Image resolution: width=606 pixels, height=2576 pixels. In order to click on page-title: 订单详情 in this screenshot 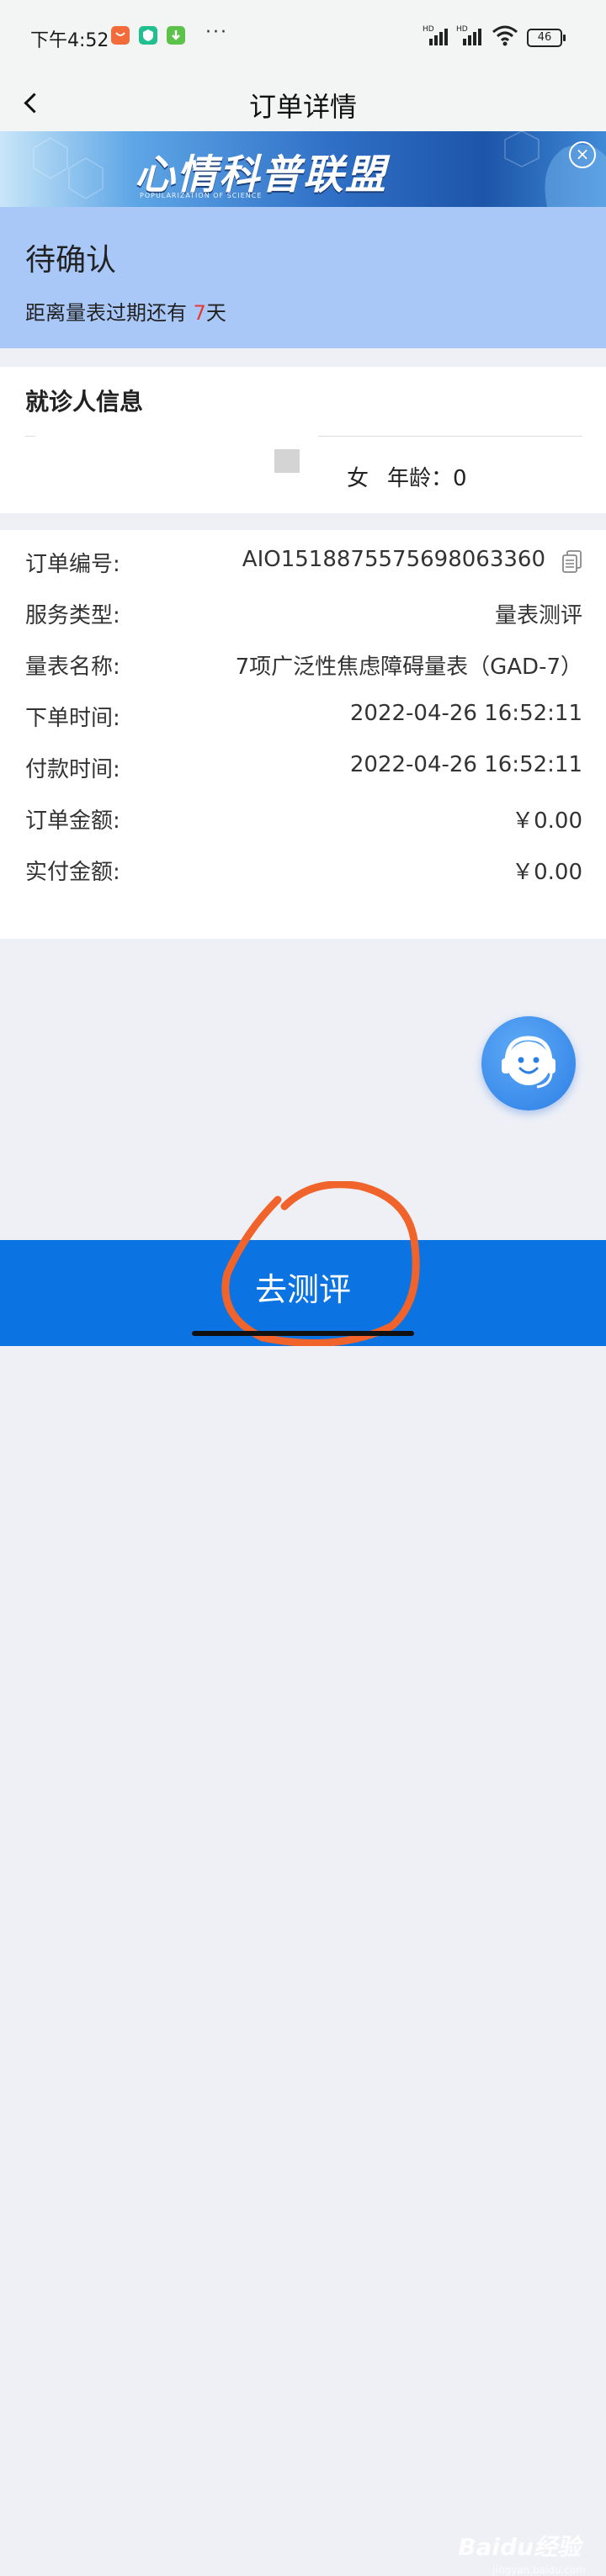, I will do `click(302, 107)`.